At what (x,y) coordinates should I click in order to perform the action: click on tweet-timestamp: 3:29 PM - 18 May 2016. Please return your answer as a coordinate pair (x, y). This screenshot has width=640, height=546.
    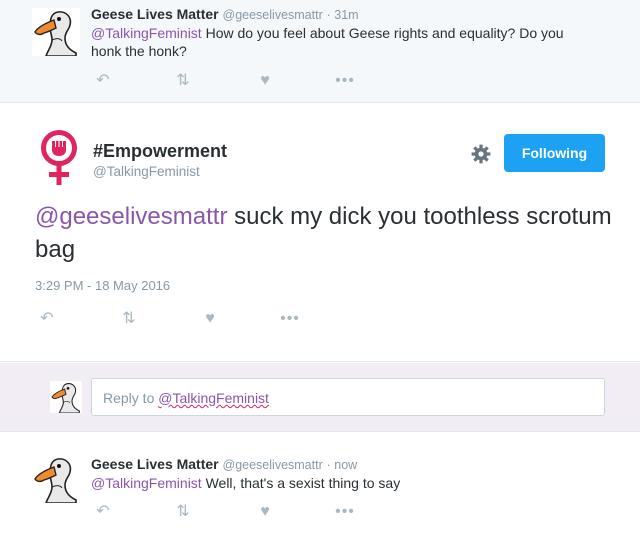
    Looking at the image, I should click on (102, 285).